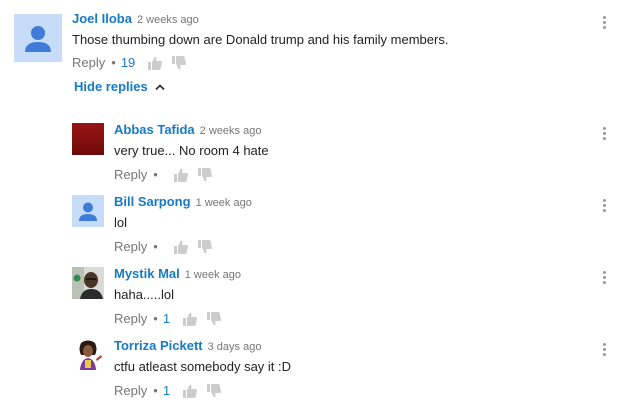  I want to click on author-name: Mystik Mal, so click(147, 273).